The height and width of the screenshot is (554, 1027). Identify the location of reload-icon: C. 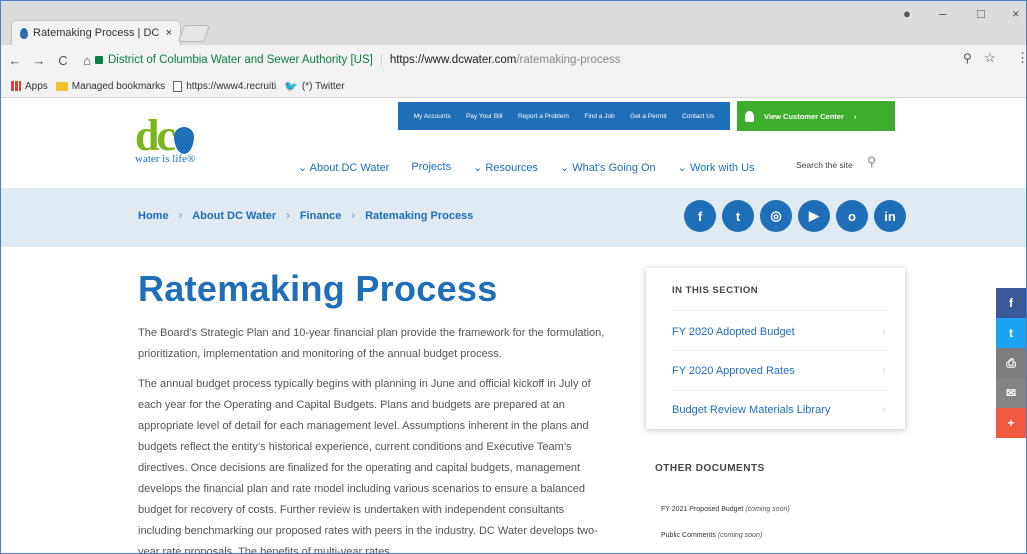
(63, 60).